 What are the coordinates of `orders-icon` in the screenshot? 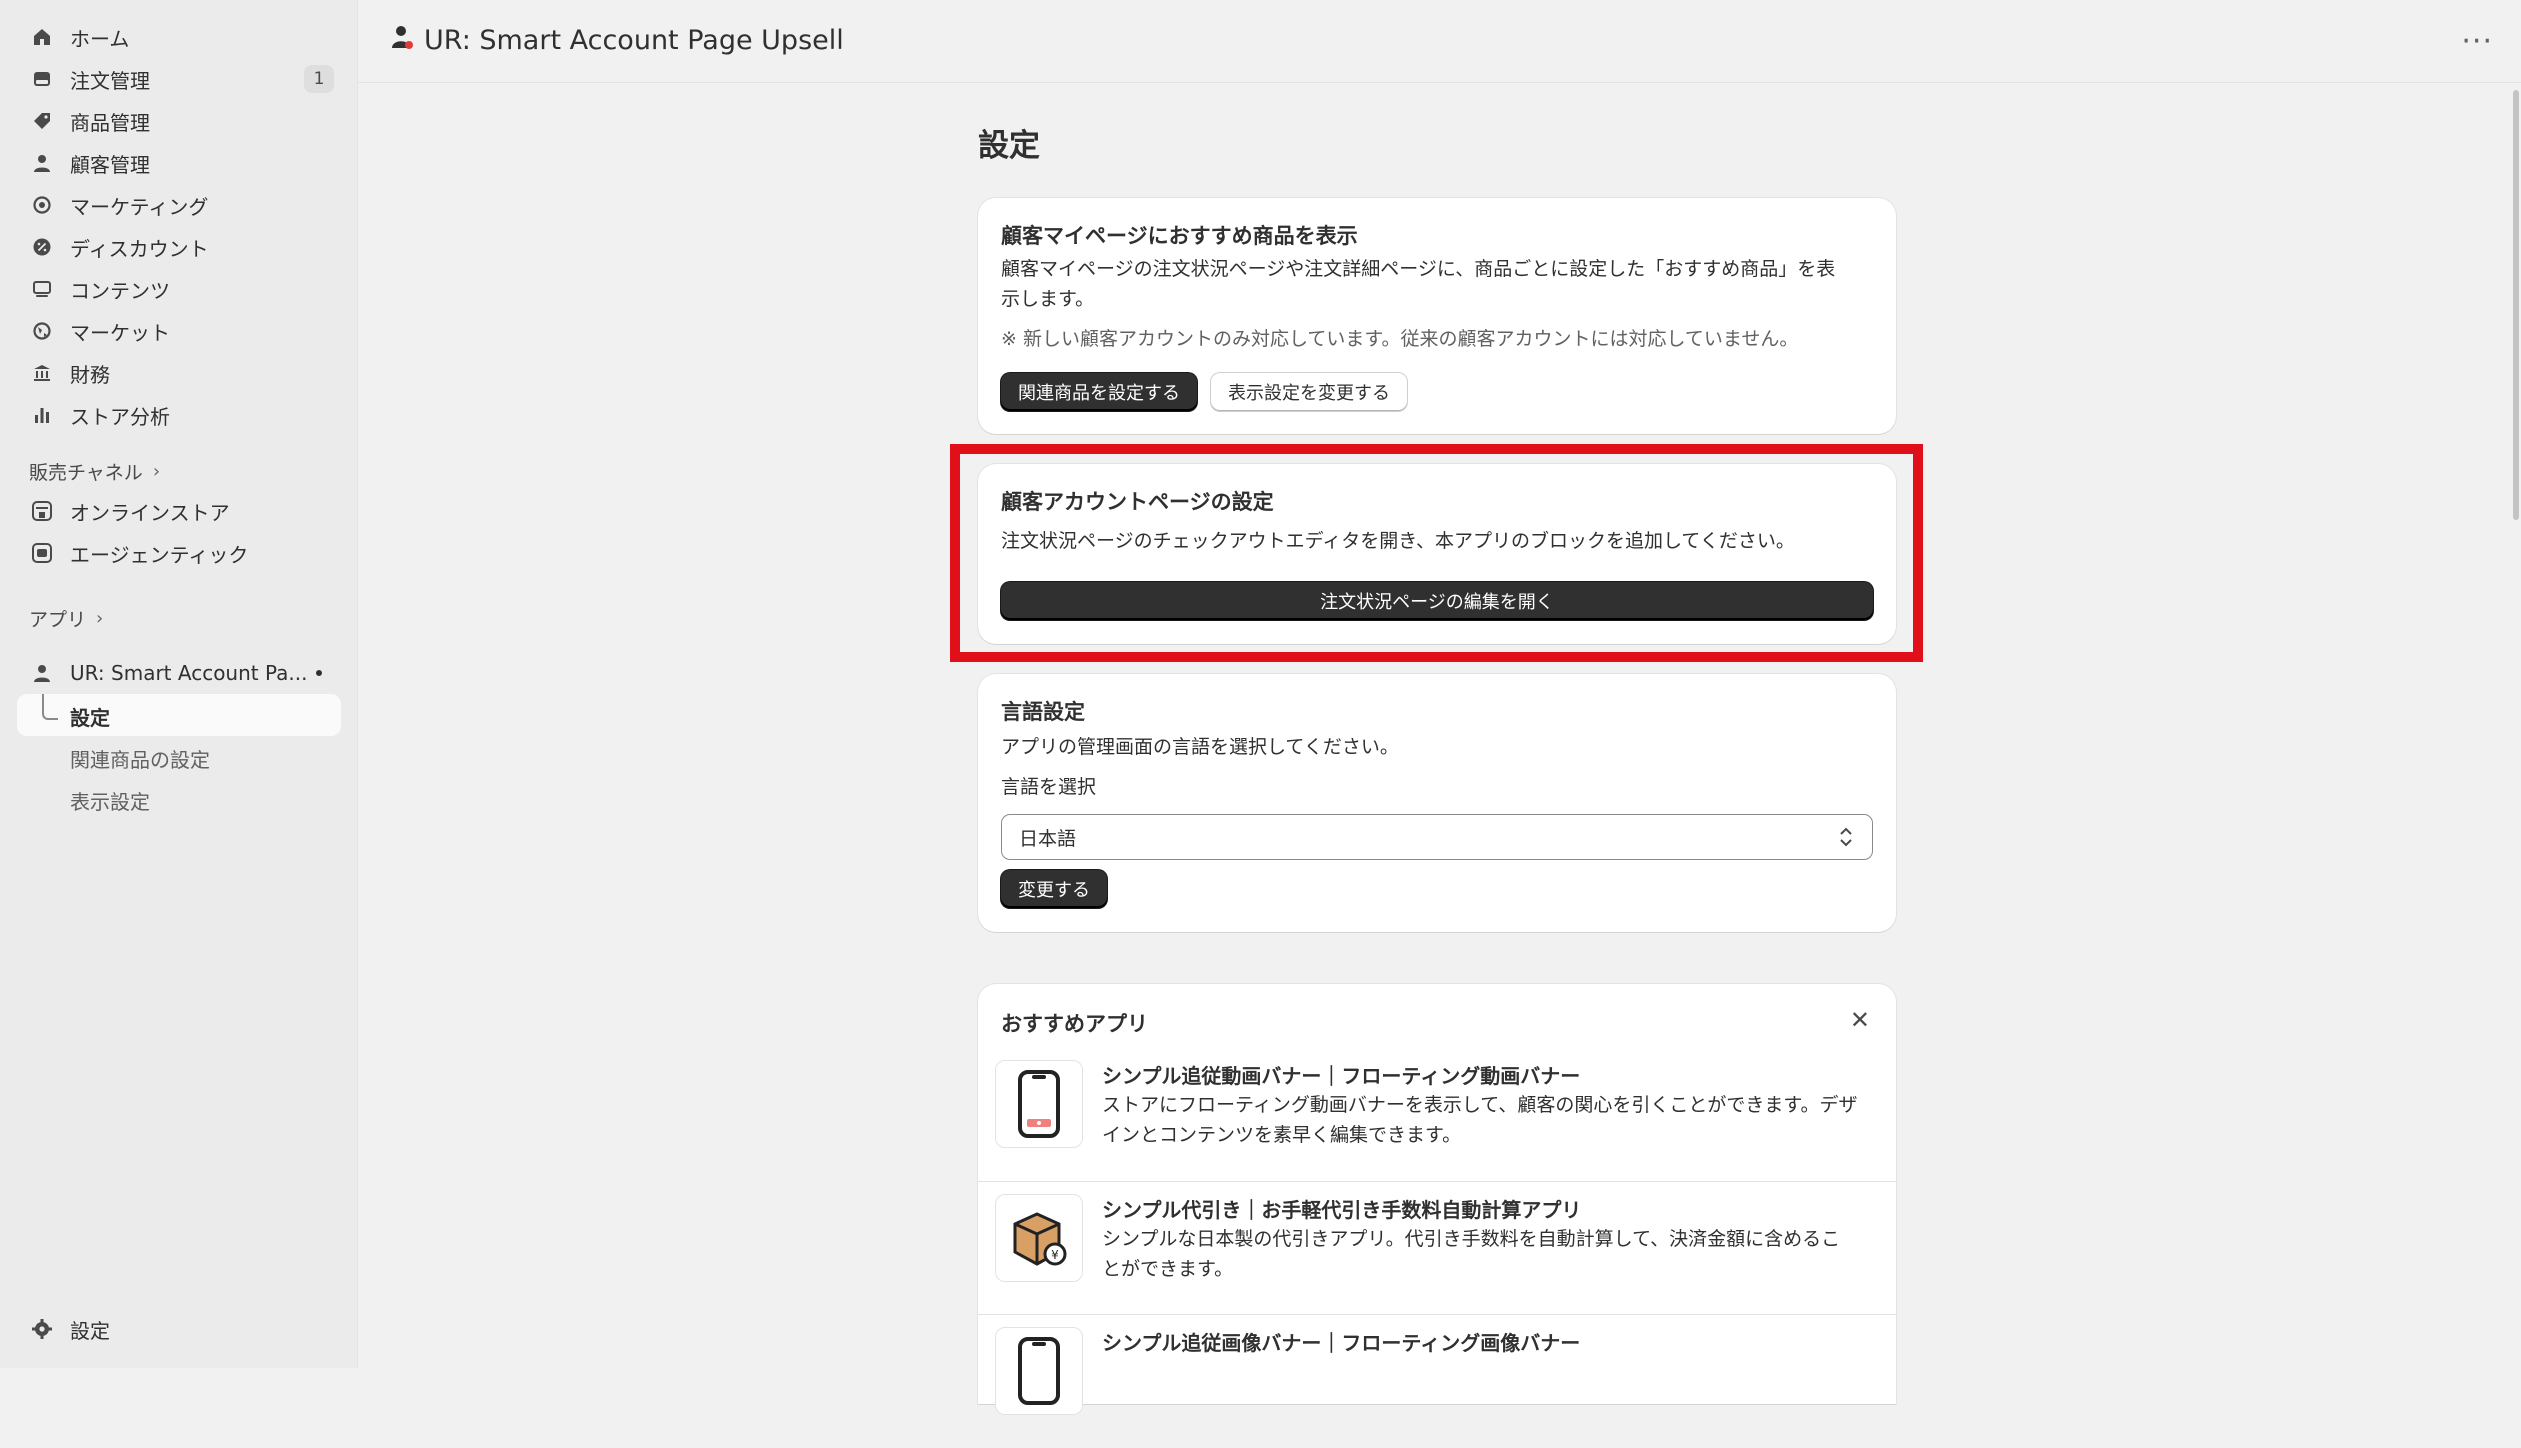 It's located at (42, 79).